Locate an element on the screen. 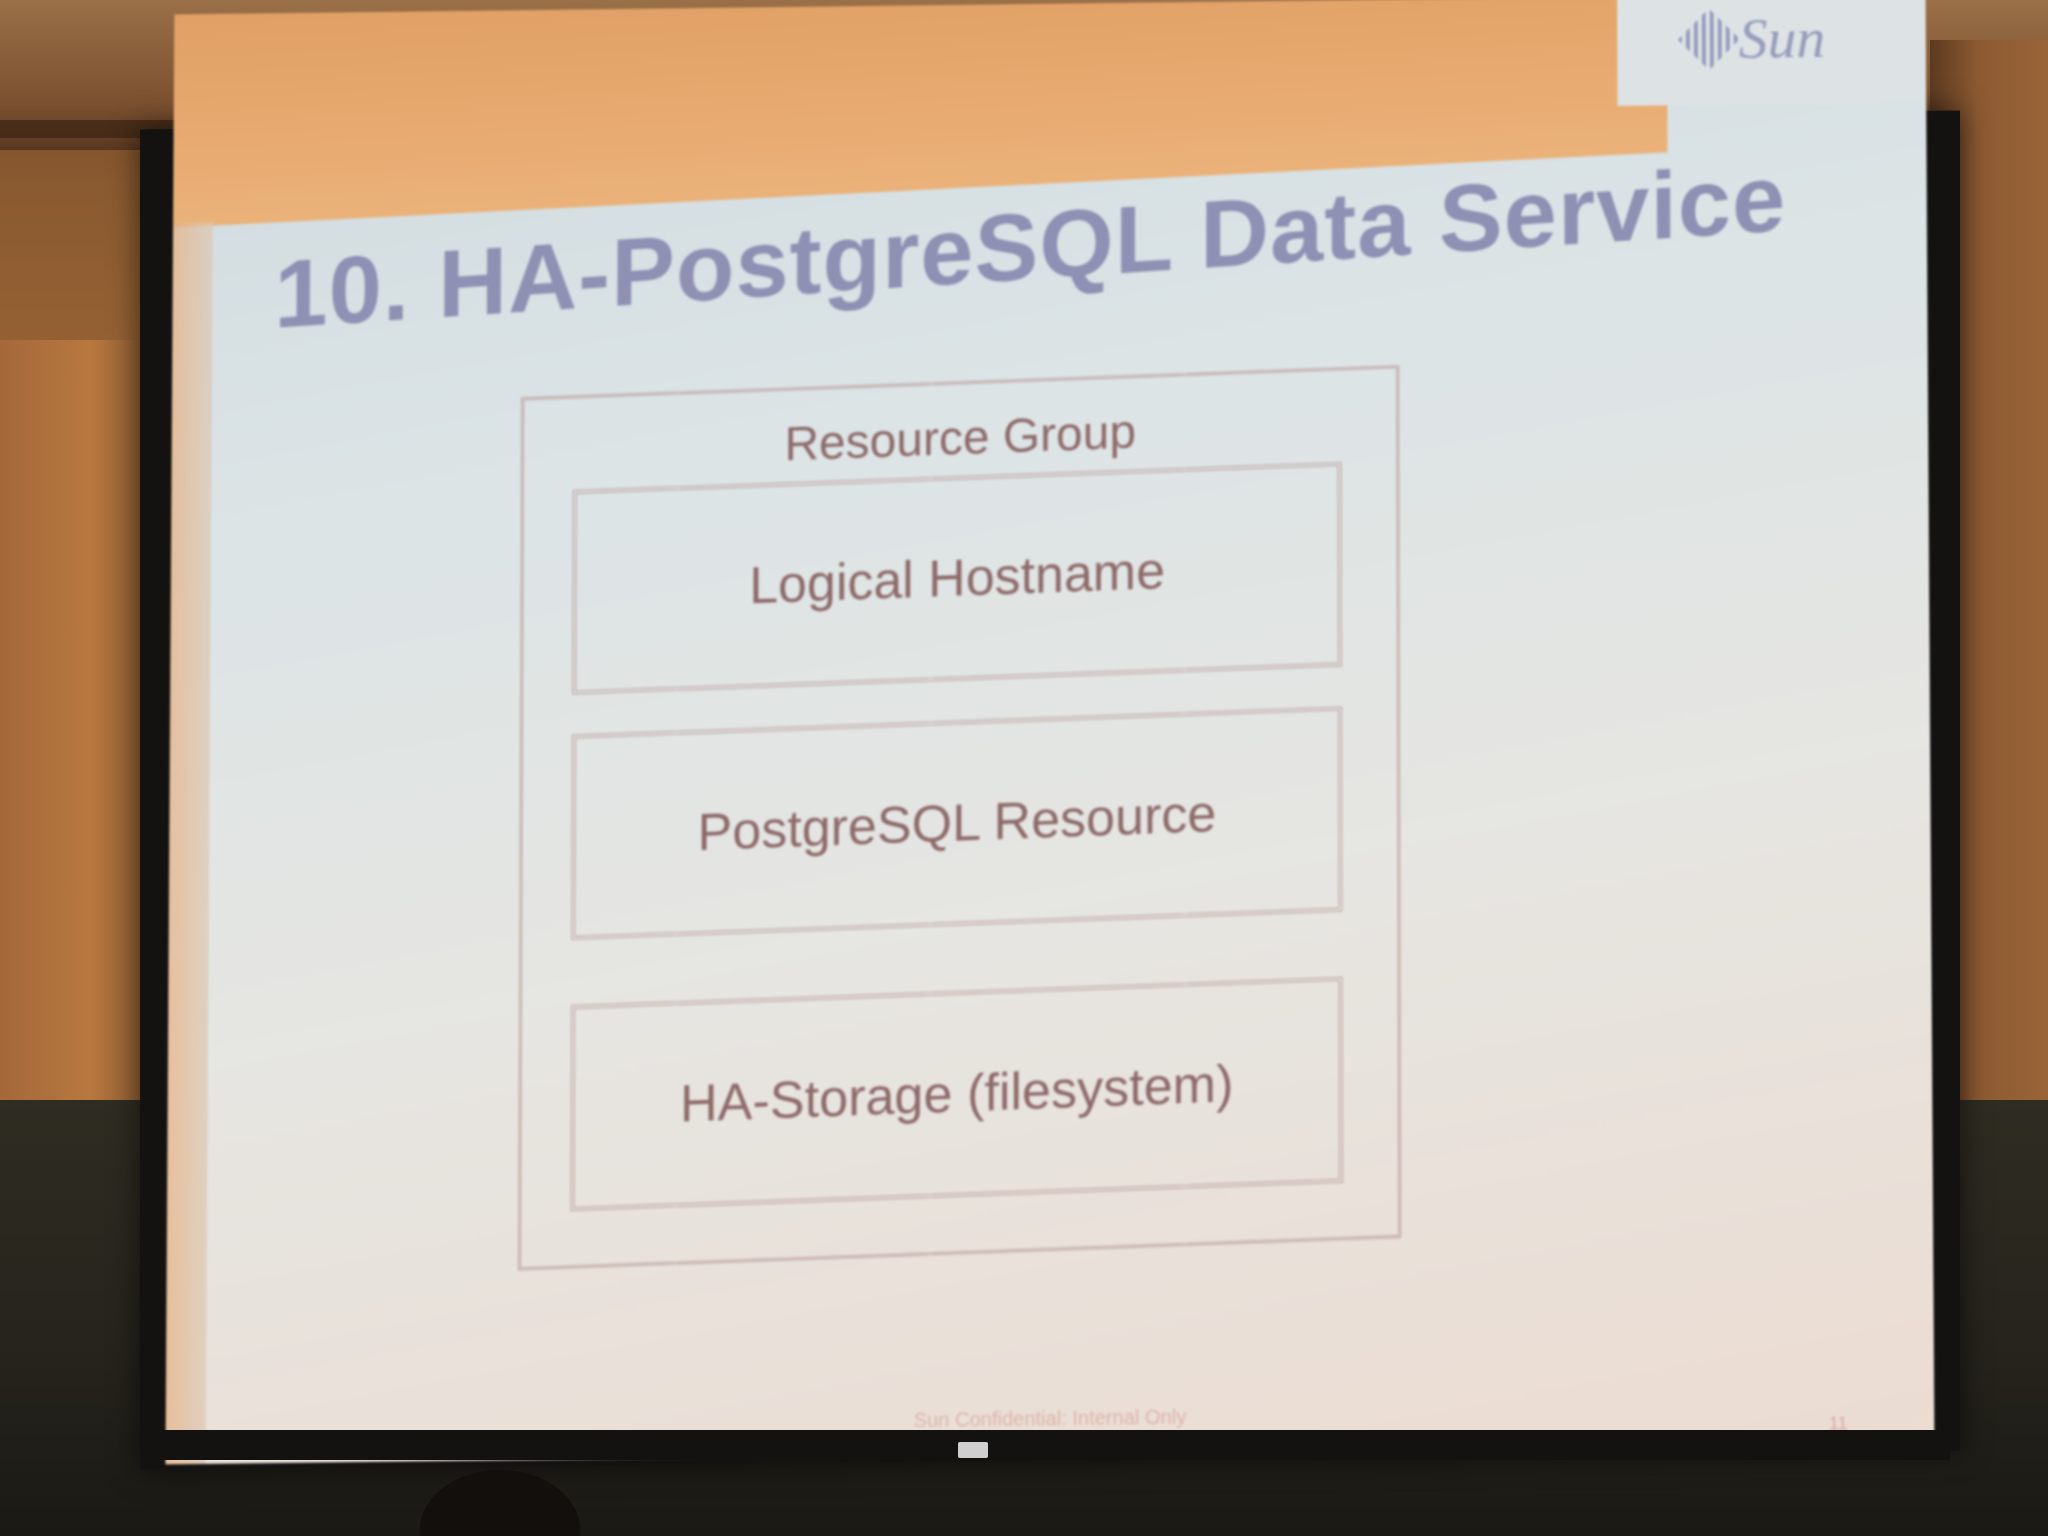  postgresql-resource-box: PostgreSQL Resource is located at coordinates (956, 822).